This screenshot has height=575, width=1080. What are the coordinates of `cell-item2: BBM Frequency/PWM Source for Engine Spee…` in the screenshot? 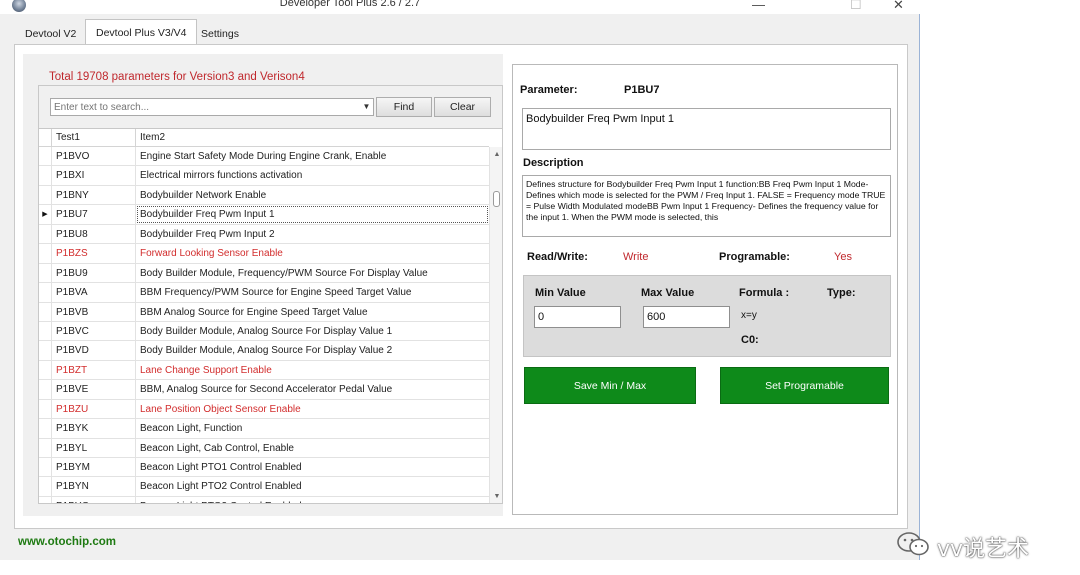 It's located at (312, 292).